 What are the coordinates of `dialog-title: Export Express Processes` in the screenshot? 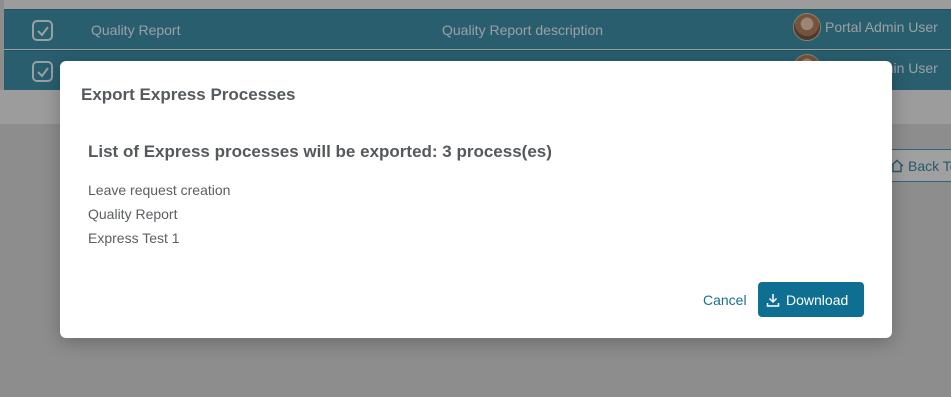 It's located at (188, 94).